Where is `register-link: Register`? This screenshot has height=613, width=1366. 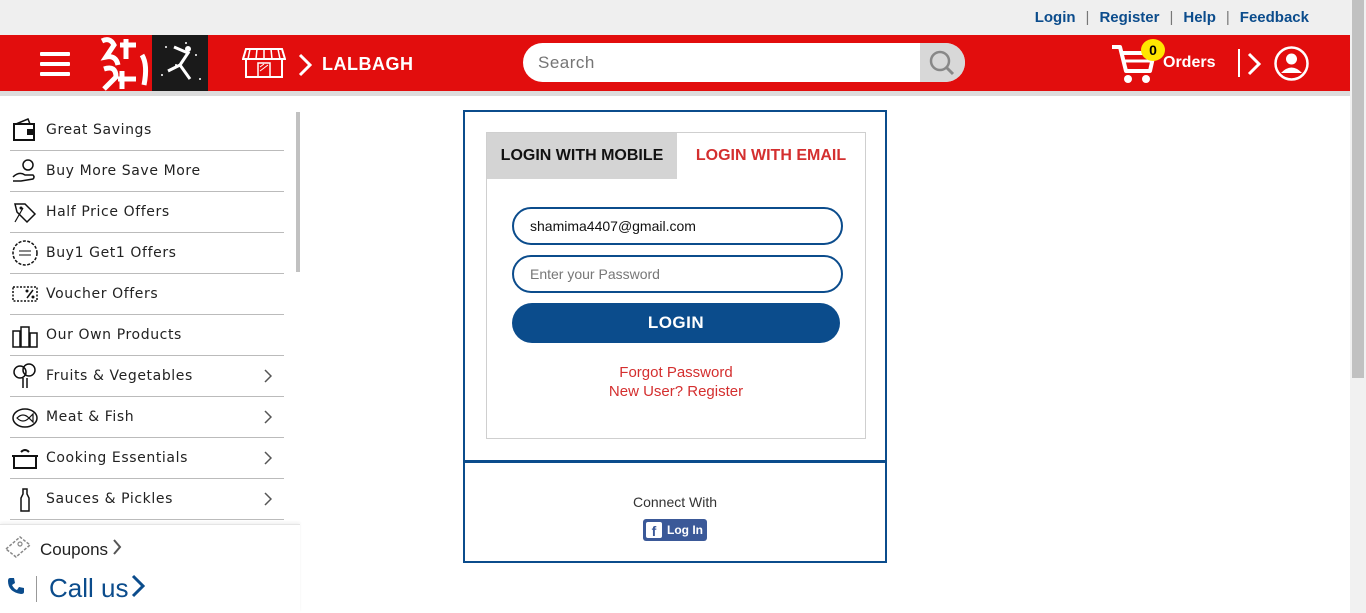
register-link: Register is located at coordinates (1129, 17).